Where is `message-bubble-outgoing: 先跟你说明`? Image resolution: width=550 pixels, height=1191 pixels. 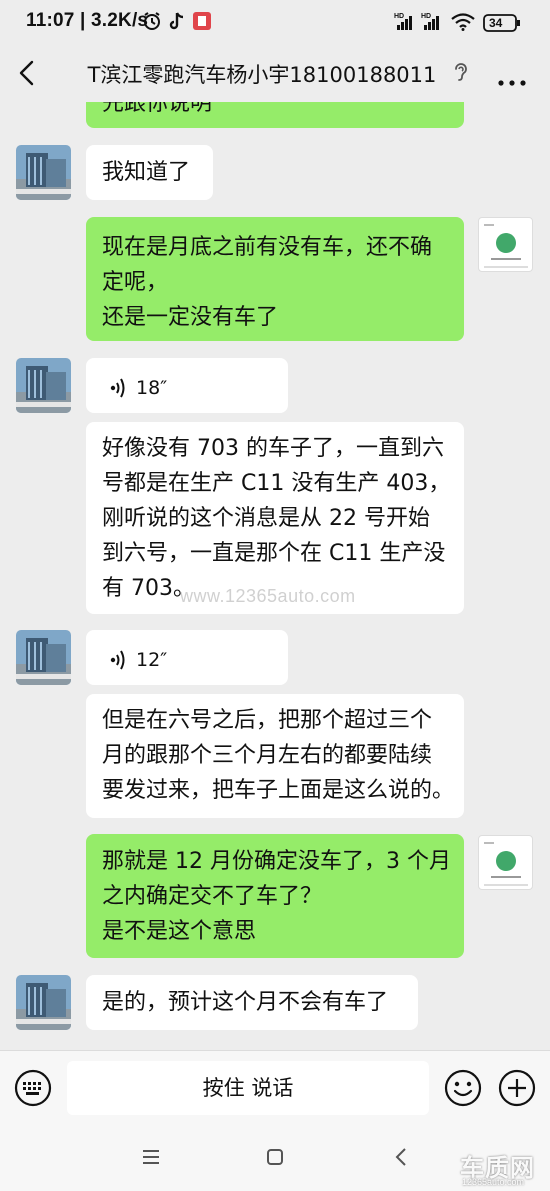 message-bubble-outgoing: 先跟你说明 is located at coordinates (275, 115).